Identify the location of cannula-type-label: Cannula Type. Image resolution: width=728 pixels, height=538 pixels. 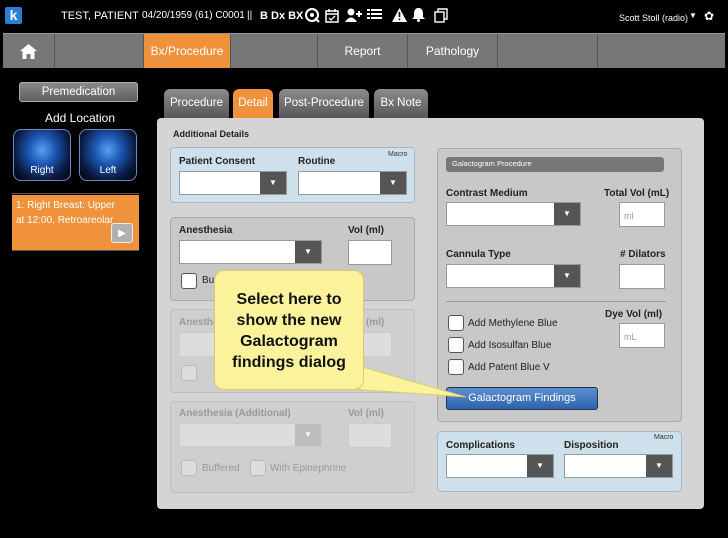
(478, 254).